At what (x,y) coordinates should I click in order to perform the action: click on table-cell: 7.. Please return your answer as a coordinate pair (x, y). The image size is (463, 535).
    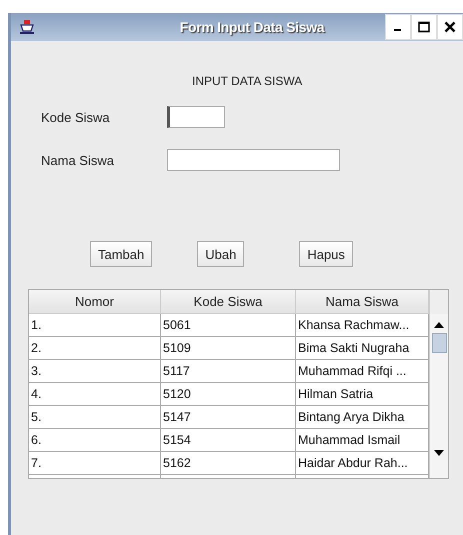
    Looking at the image, I should click on (95, 463).